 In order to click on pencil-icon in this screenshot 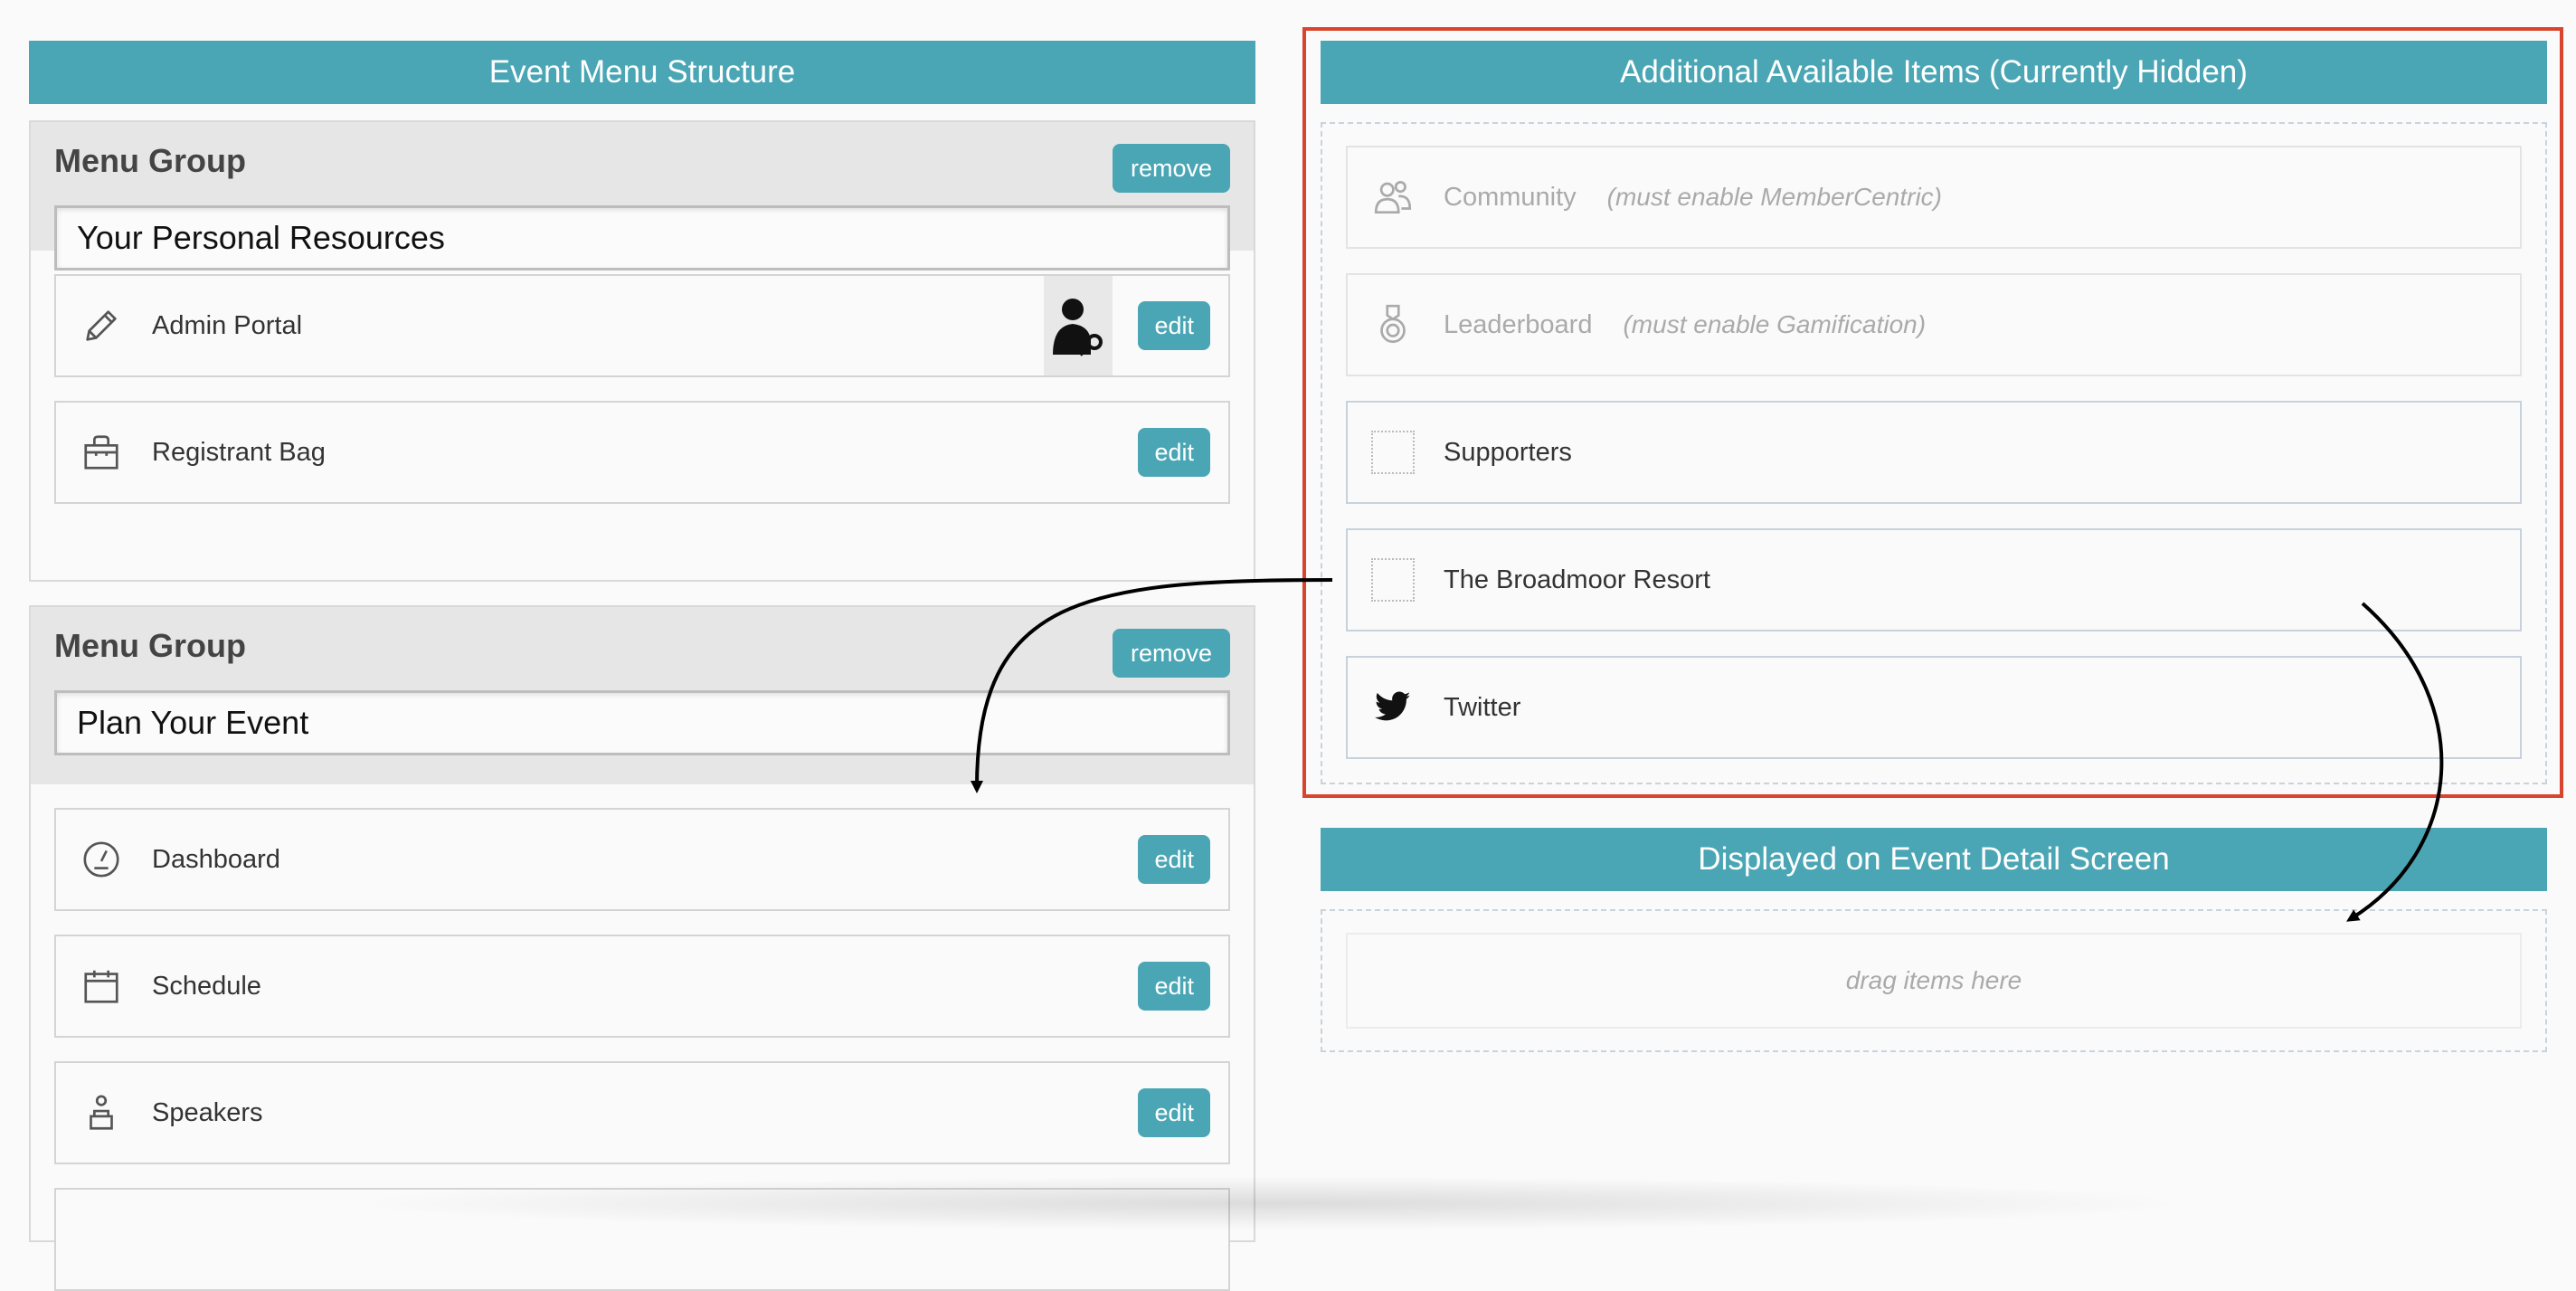, I will do `click(102, 325)`.